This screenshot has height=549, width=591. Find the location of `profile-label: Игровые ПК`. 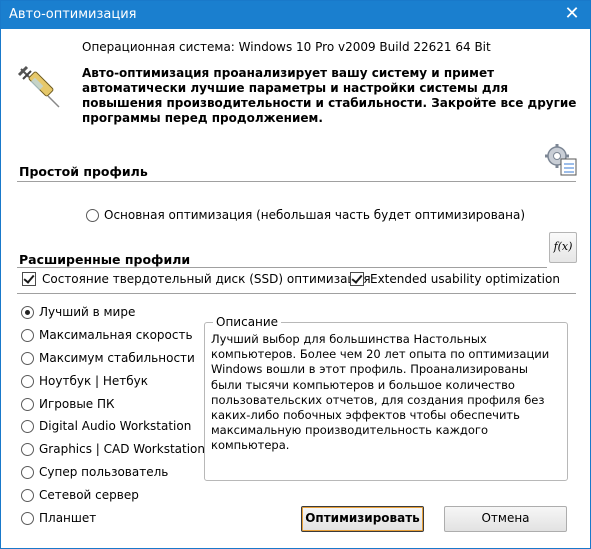

profile-label: Игровые ПК is located at coordinates (77, 404).